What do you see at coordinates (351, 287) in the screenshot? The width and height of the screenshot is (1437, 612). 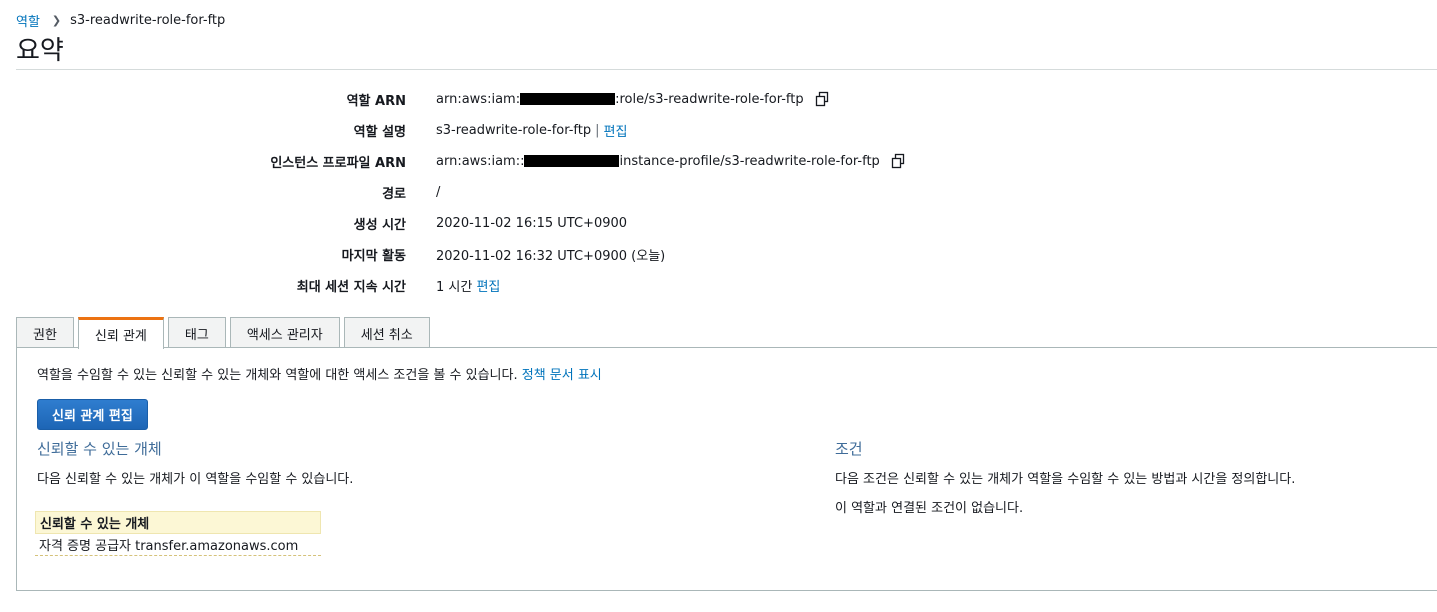 I see `max-session-label: 최대 세션 지속 시간` at bounding box center [351, 287].